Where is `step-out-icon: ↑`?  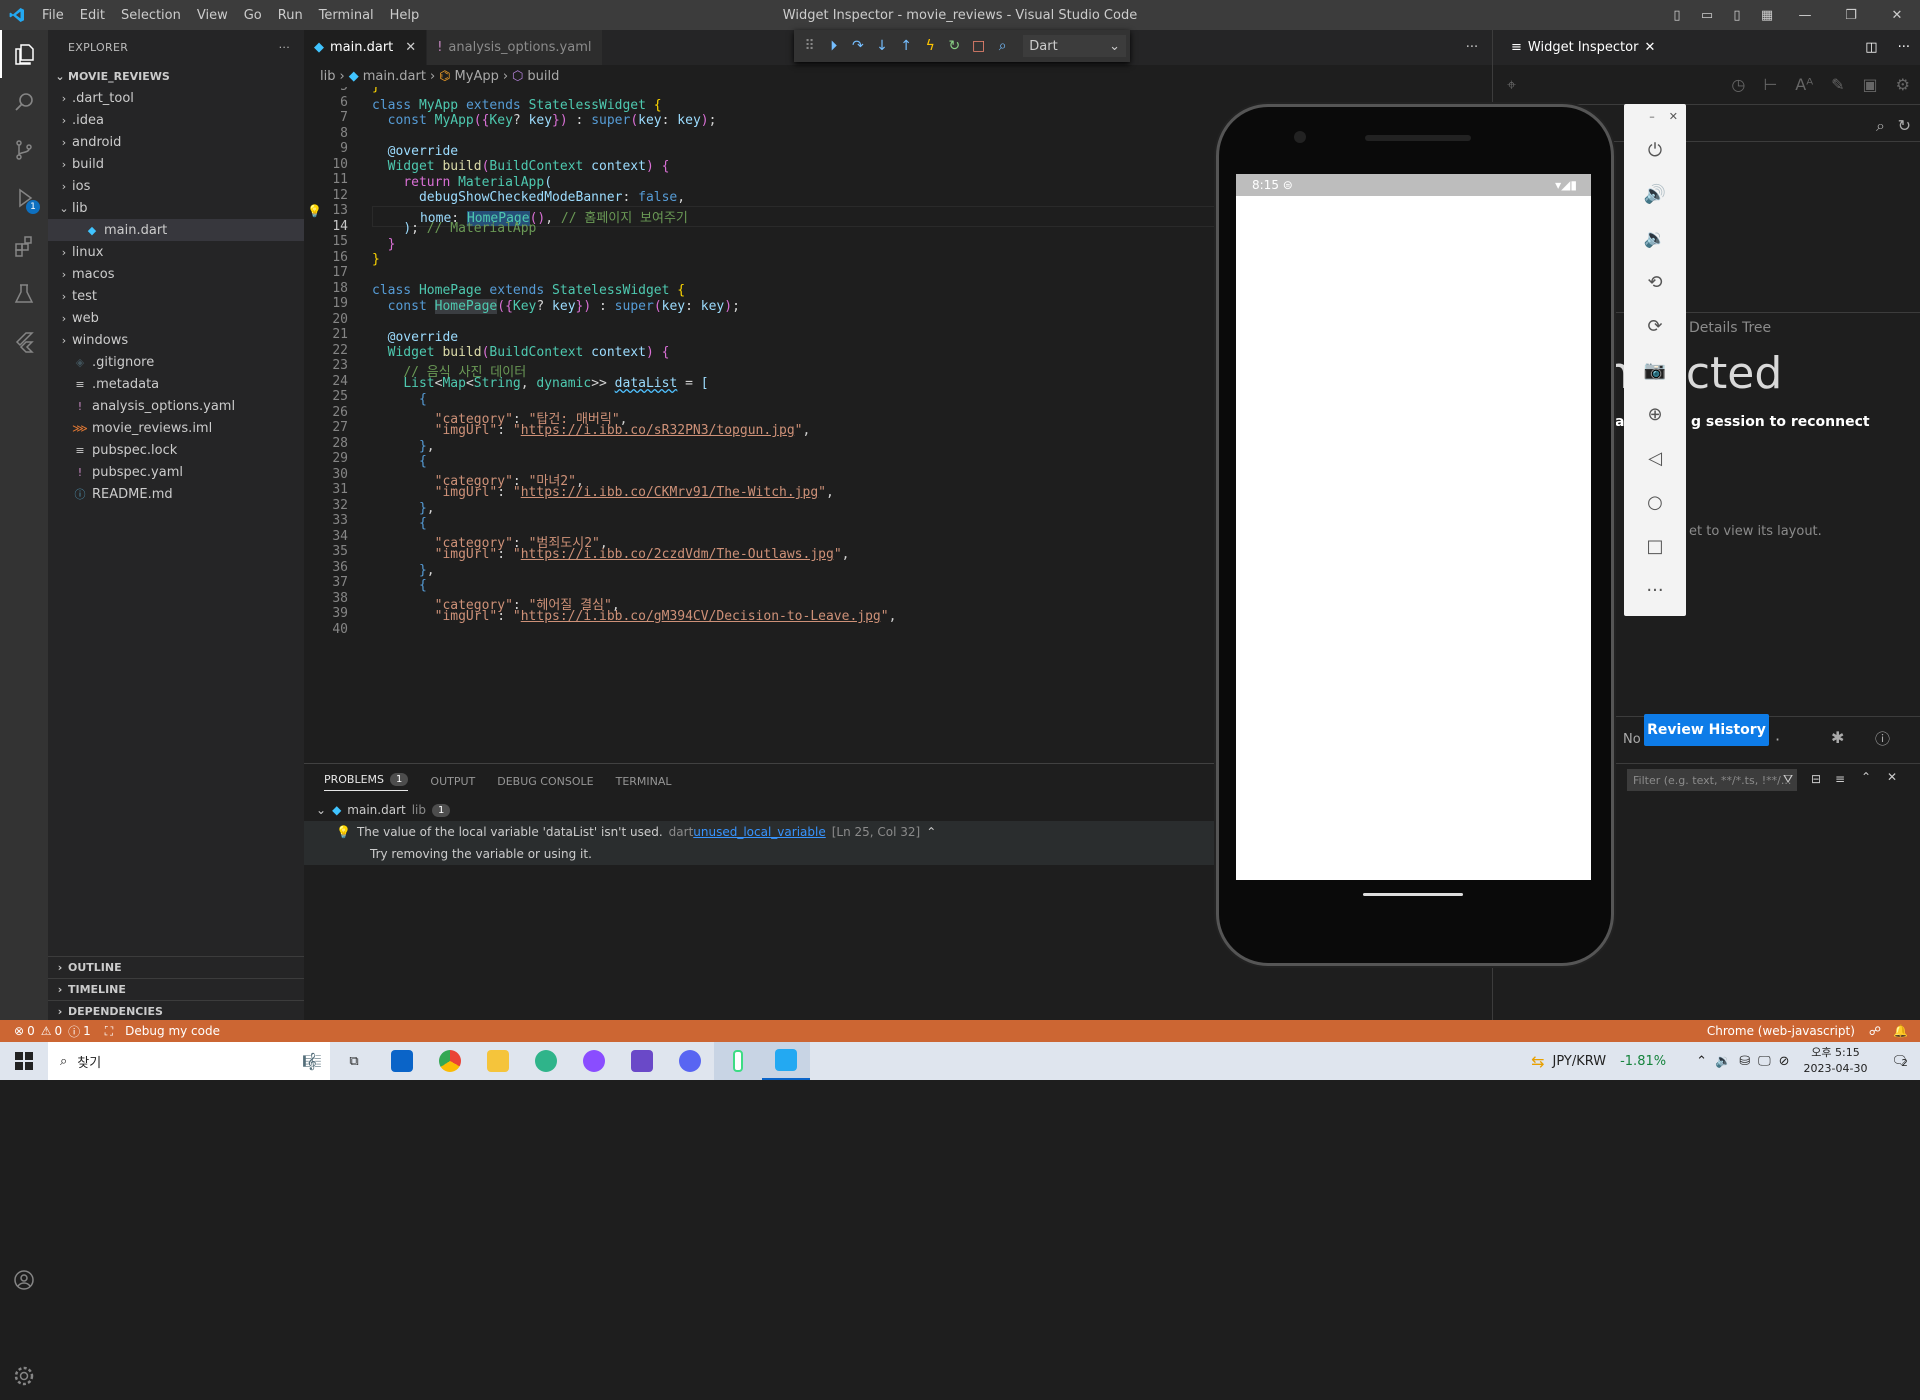
step-out-icon: ↑ is located at coordinates (906, 46).